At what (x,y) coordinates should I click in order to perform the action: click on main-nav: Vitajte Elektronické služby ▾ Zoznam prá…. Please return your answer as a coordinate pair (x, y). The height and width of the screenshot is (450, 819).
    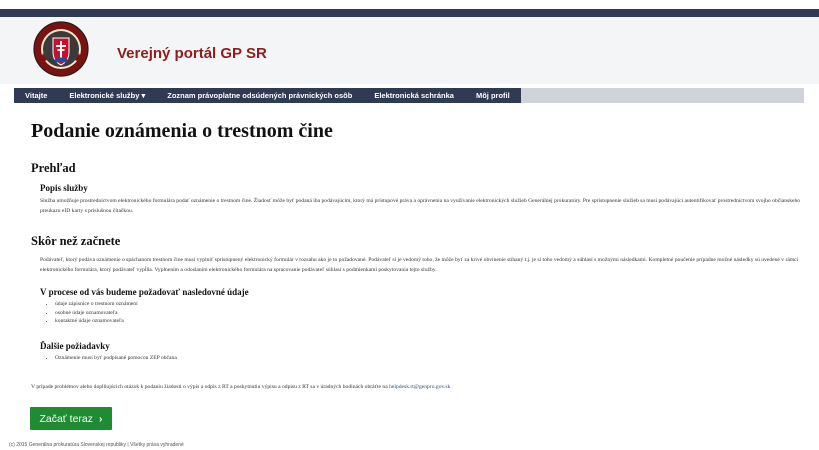
    Looking at the image, I should click on (409, 95).